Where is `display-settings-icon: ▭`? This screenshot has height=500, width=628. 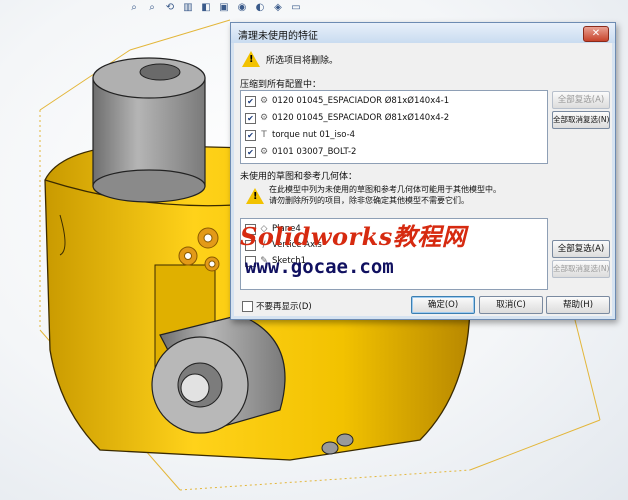 display-settings-icon: ▭ is located at coordinates (296, 8).